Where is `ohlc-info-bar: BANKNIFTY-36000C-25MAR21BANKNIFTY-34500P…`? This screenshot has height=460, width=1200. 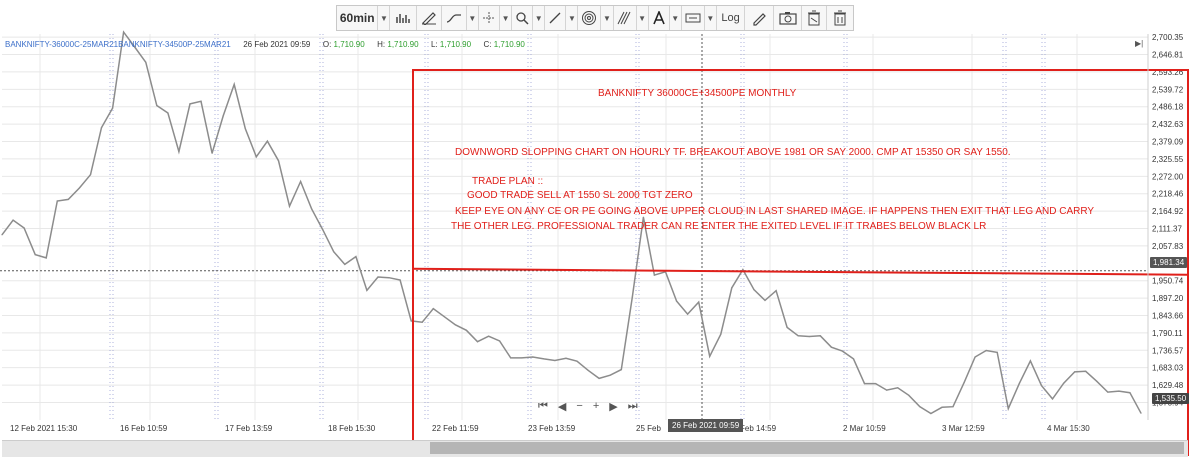
ohlc-info-bar: BANKNIFTY-36000C-25MAR21BANKNIFTY-34500P… is located at coordinates (265, 44).